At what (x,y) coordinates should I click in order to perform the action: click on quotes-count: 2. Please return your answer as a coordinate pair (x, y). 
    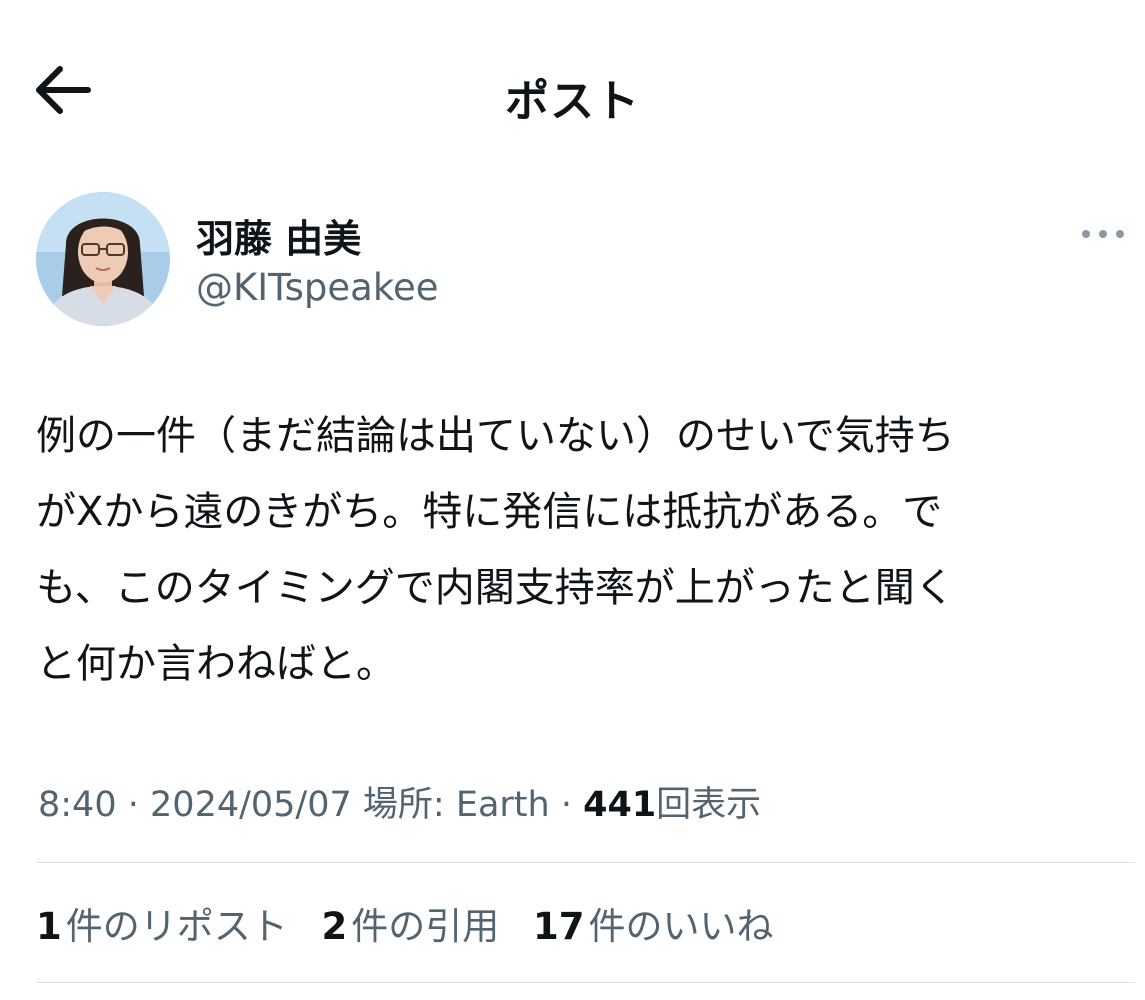
    Looking at the image, I should click on (334, 926).